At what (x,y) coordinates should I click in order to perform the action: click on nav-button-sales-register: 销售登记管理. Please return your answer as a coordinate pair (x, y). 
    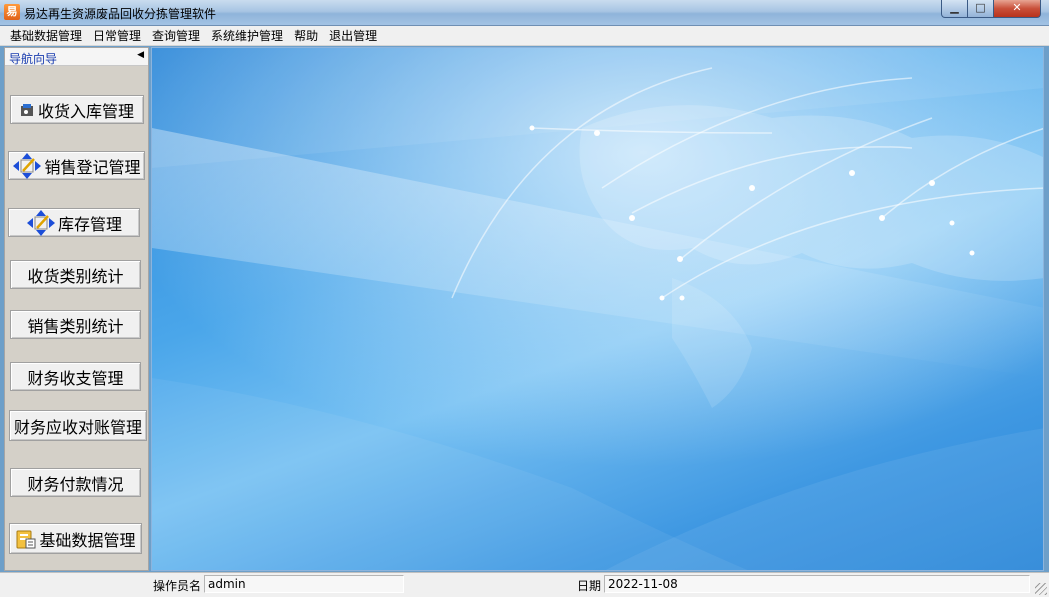
    Looking at the image, I should click on (76, 165).